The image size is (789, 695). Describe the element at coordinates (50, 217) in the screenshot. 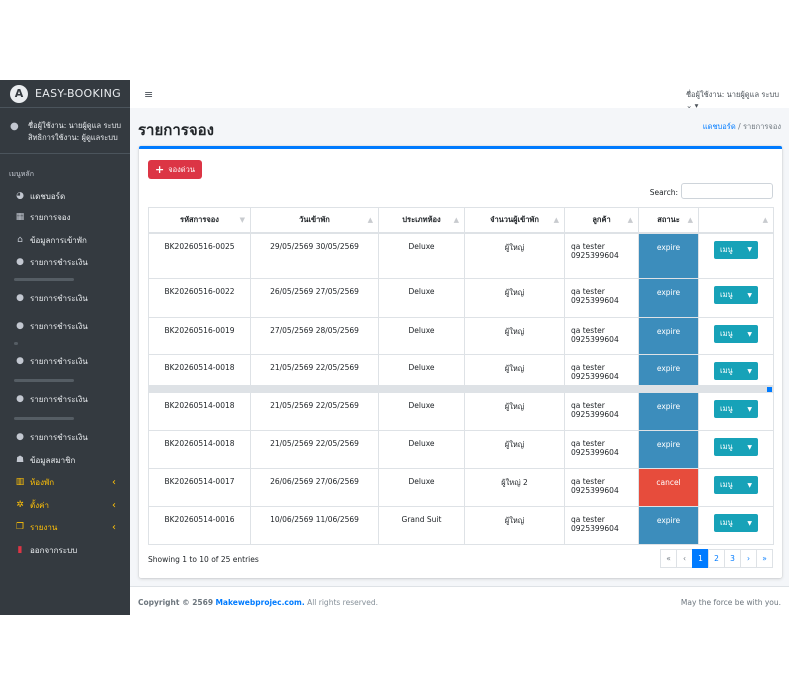

I see `sidebar-item-label: รายการจอง` at that location.